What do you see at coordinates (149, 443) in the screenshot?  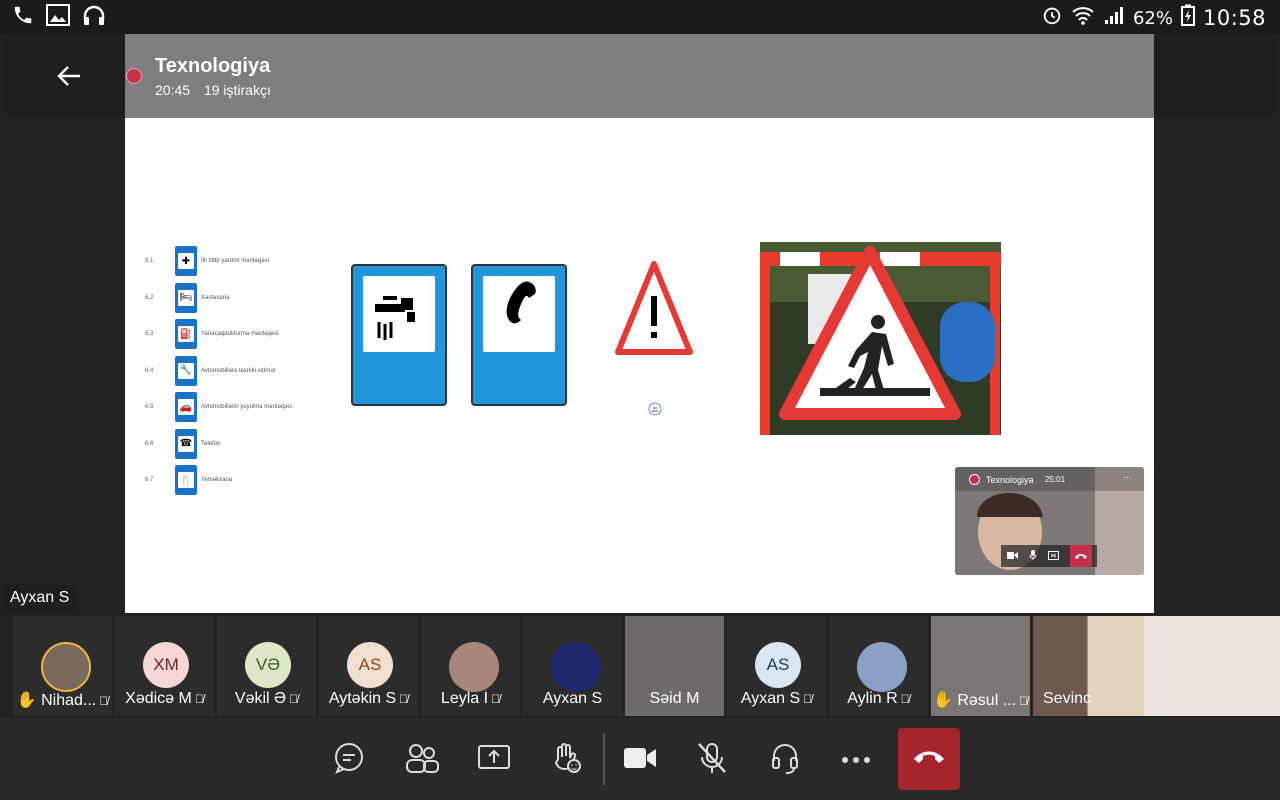 I see `sign-number: 6.6` at bounding box center [149, 443].